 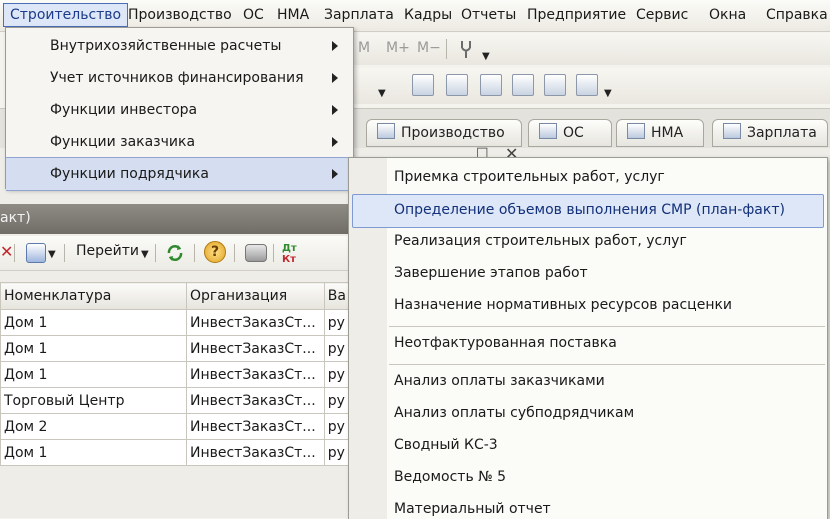 I want to click on export-icon, so click(x=587, y=85).